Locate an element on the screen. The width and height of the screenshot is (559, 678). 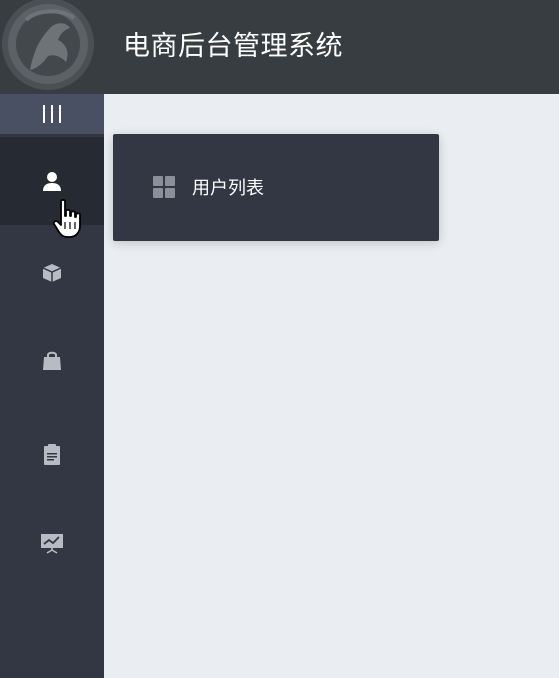
submenu-item-user-list: 用户列表 is located at coordinates (276, 187).